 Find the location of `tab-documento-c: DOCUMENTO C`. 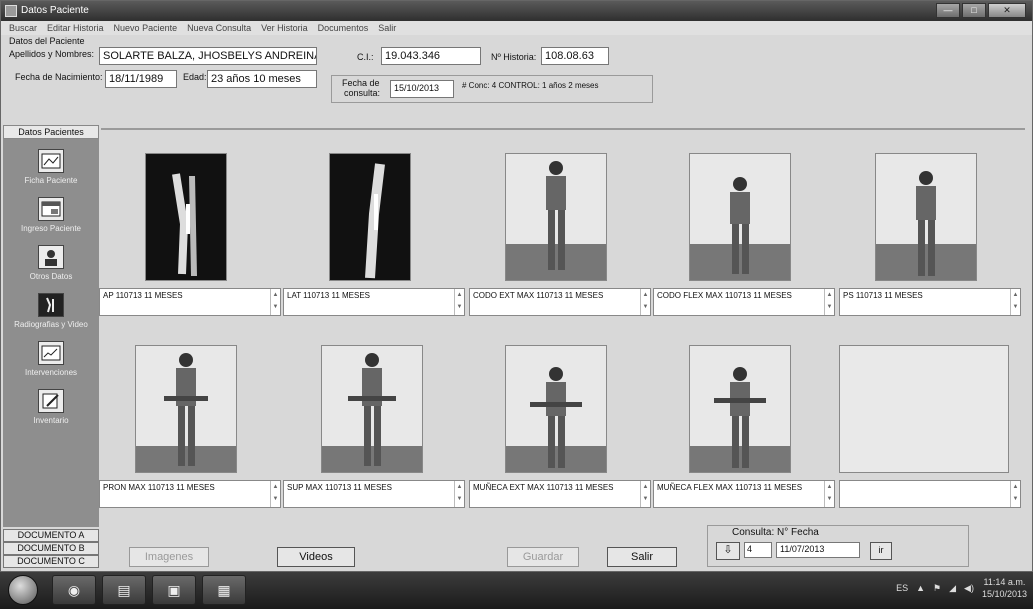

tab-documento-c: DOCUMENTO C is located at coordinates (51, 561).